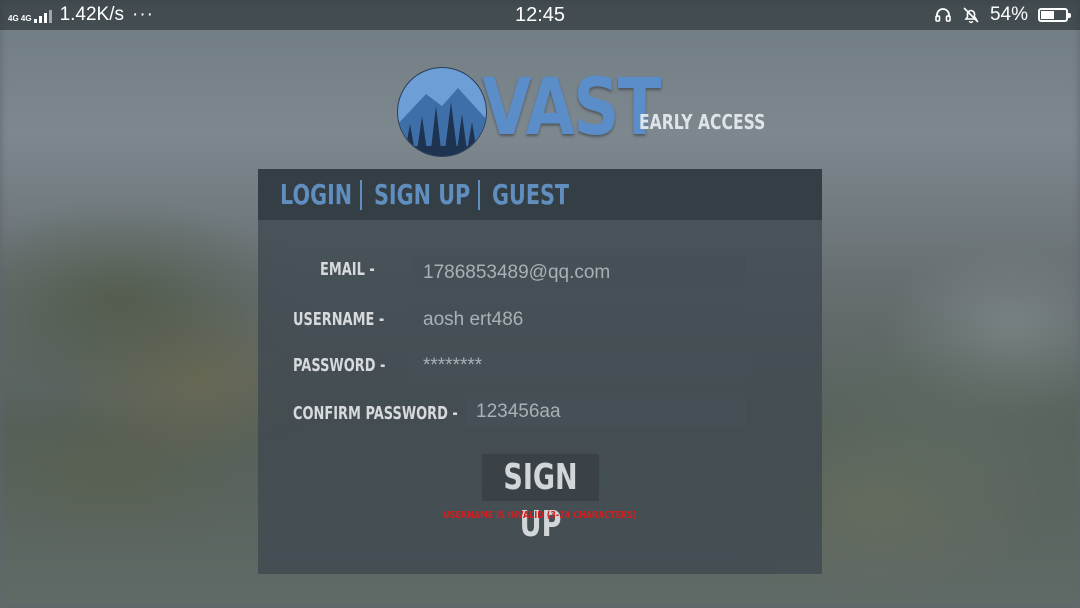 The height and width of the screenshot is (608, 1080). I want to click on email-row: EMAIL -, so click(358, 269).